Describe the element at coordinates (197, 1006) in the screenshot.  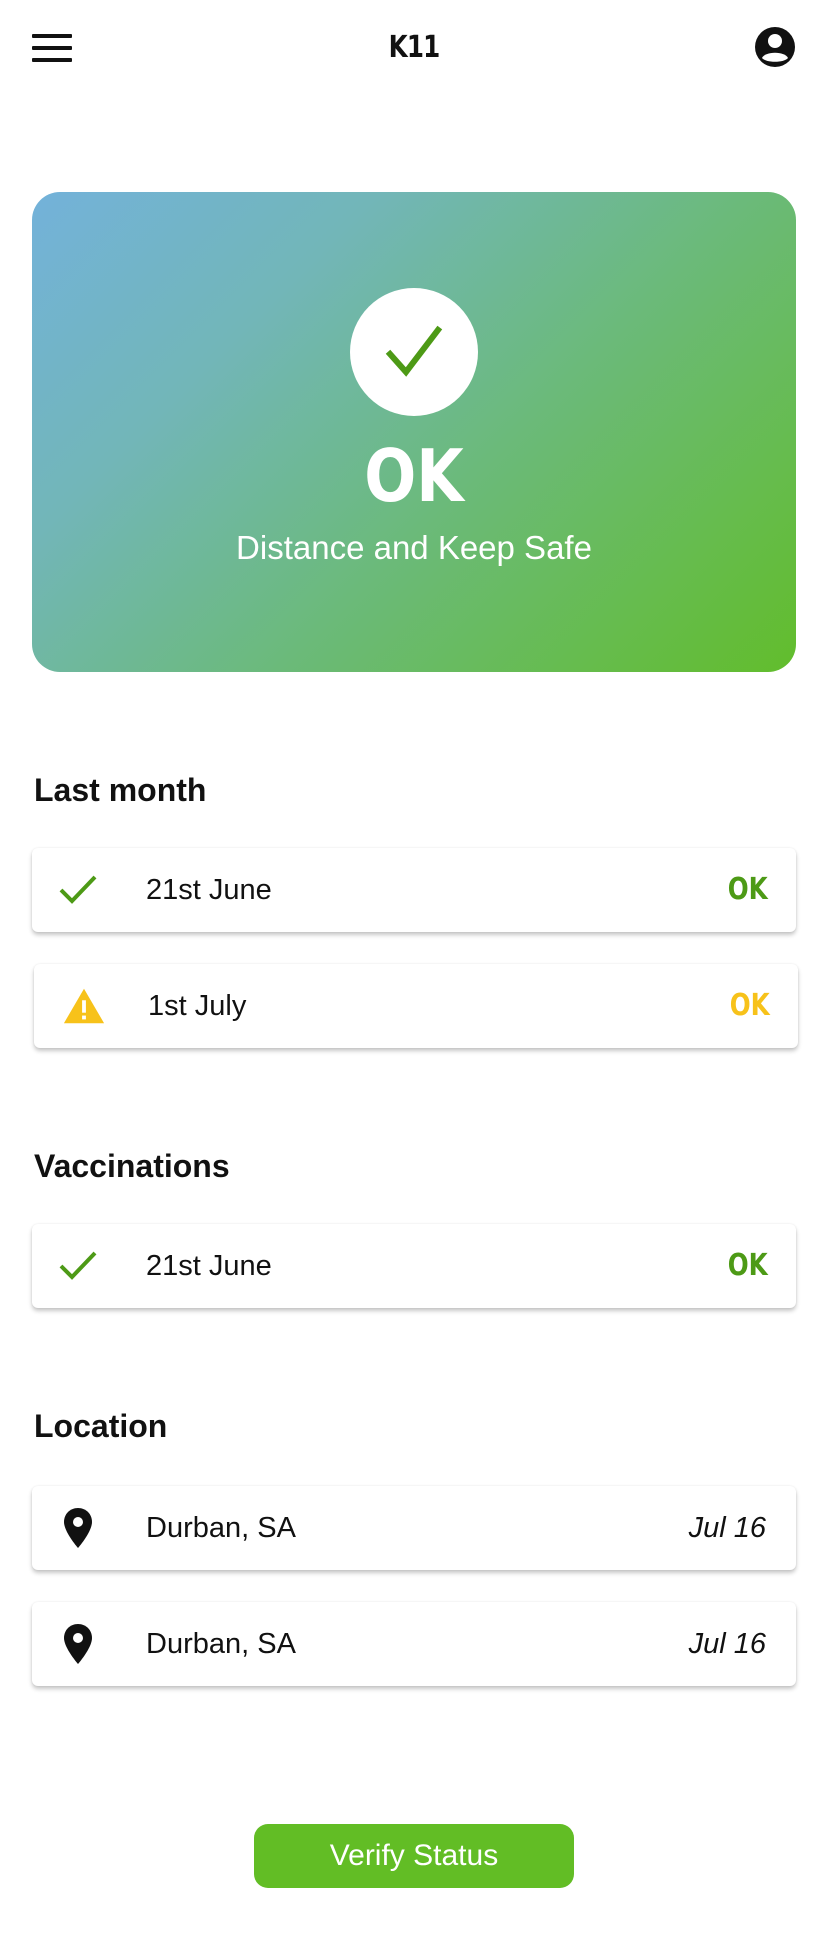
I see `item-date: 1st July` at that location.